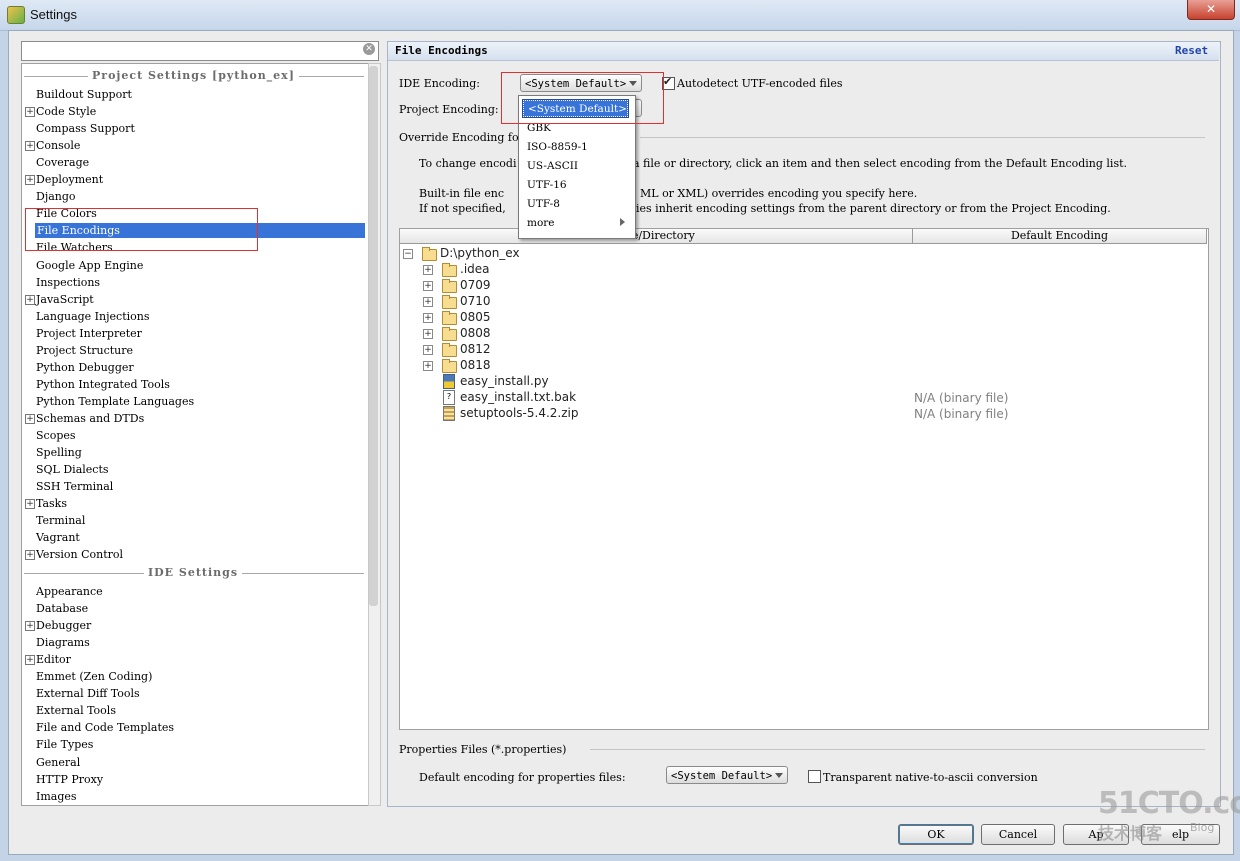 This screenshot has height=861, width=1240. Describe the element at coordinates (408, 254) in the screenshot. I see `collapse-minus-icon: −` at that location.